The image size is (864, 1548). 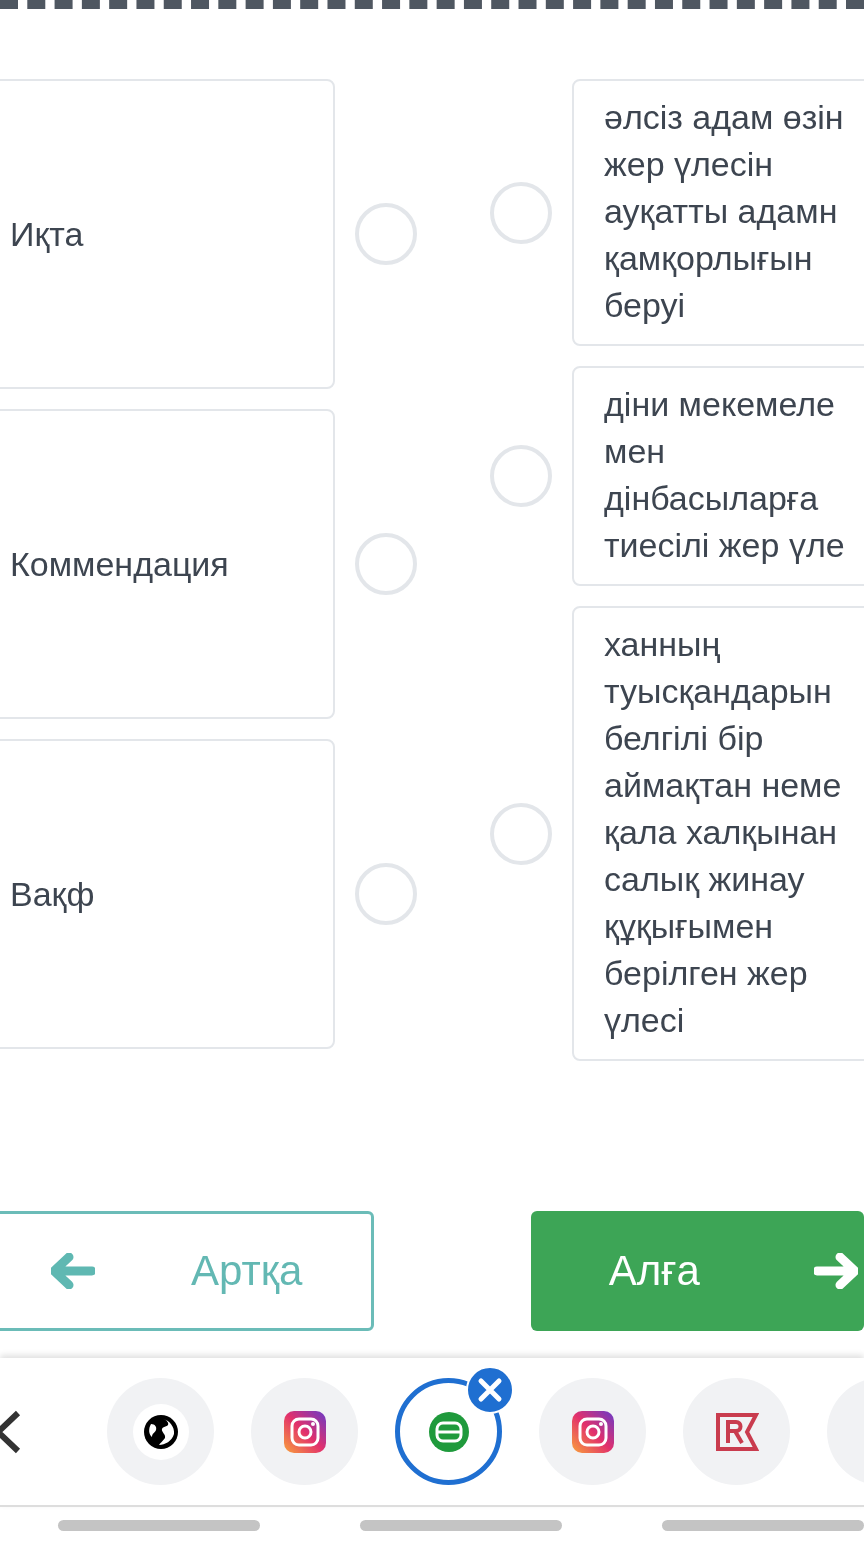 What do you see at coordinates (718, 212) in the screenshot?
I see `definition-card: әлсіз адам өзін жер үлесін ауқатты адамн қамқорлығын беруі` at bounding box center [718, 212].